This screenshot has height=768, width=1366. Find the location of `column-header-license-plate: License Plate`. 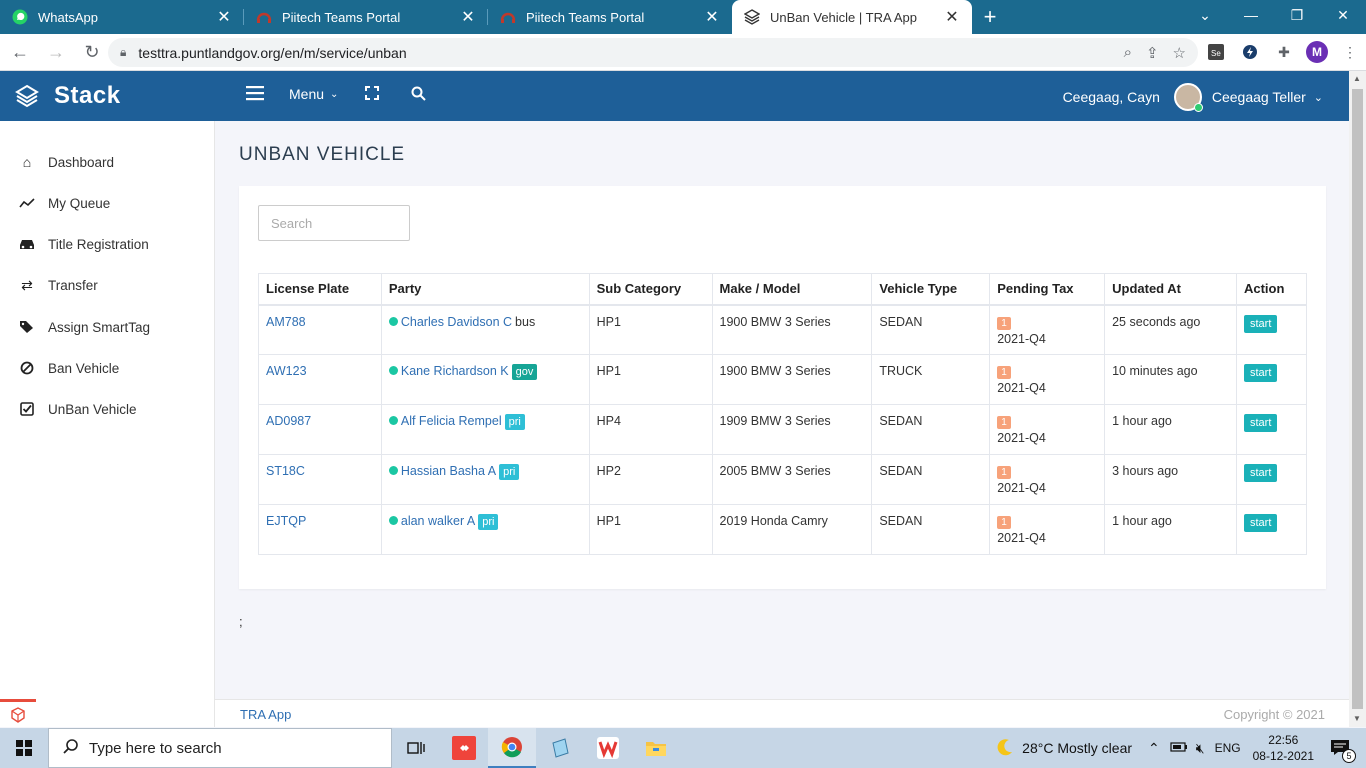

column-header-license-plate: License Plate is located at coordinates (320, 289).